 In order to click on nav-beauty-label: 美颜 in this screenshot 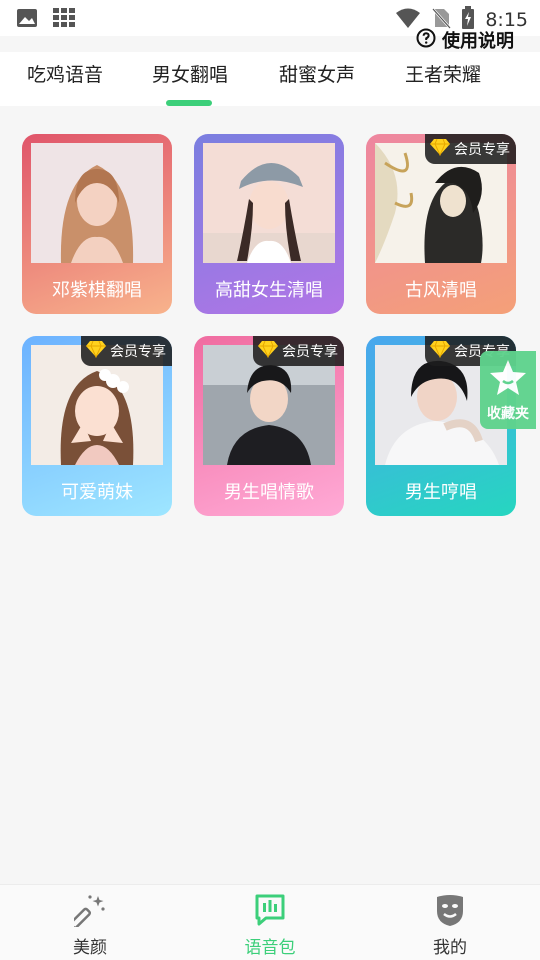, I will do `click(90, 948)`.